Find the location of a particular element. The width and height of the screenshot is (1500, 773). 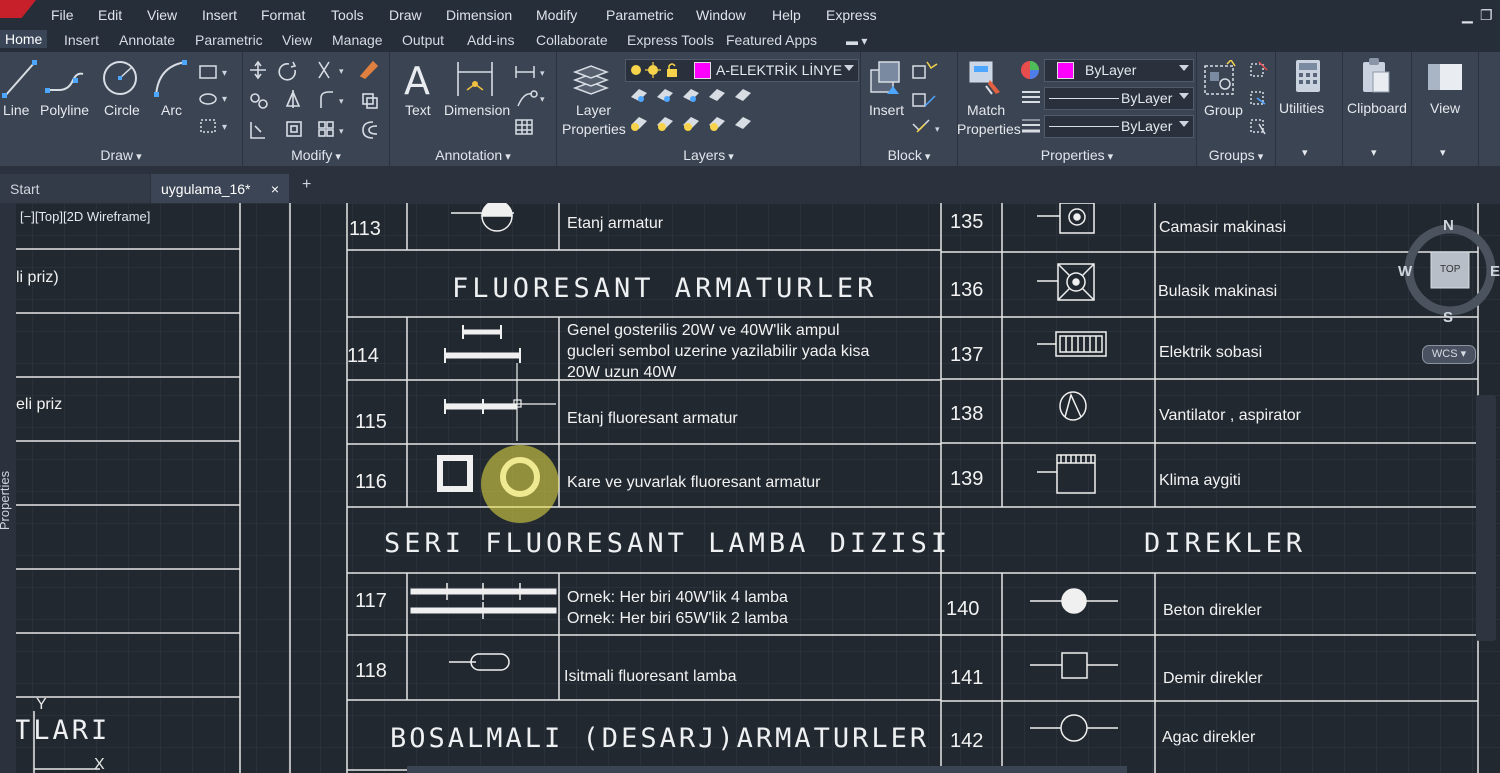

polyline-button: Polyline is located at coordinates (64, 110).